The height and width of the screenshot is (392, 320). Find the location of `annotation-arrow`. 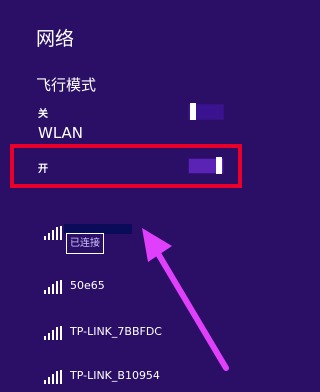

annotation-arrow is located at coordinates (185, 299).